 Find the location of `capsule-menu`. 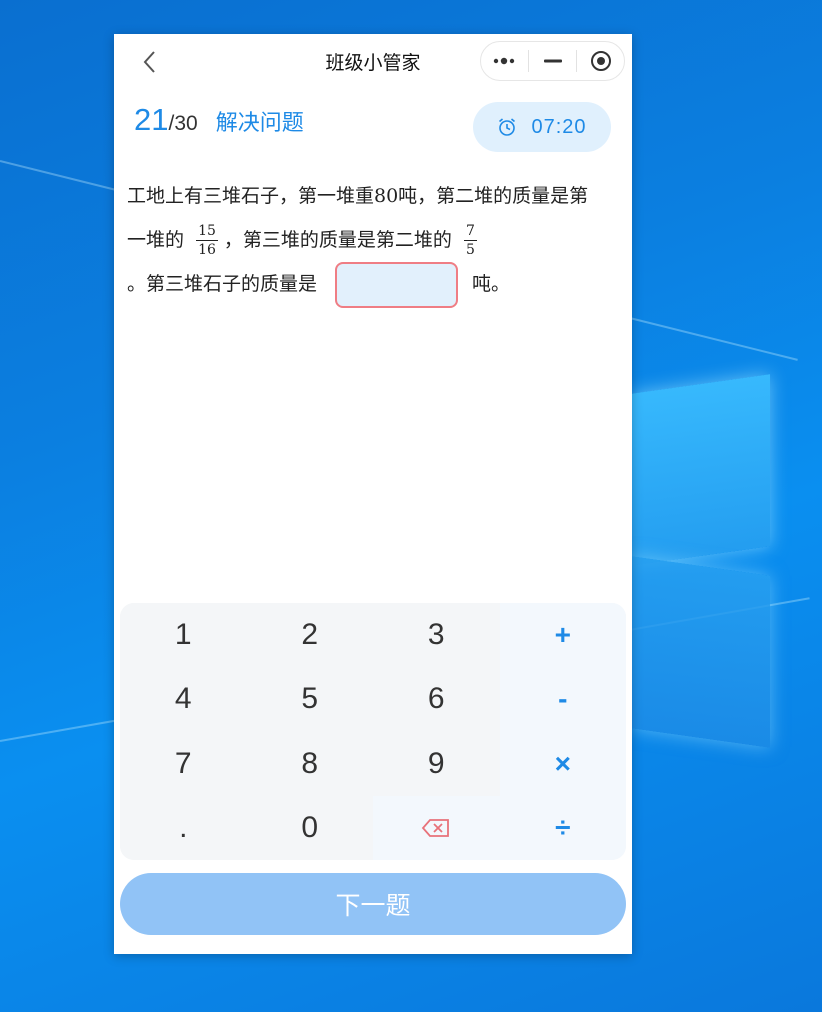

capsule-menu is located at coordinates (552, 61).